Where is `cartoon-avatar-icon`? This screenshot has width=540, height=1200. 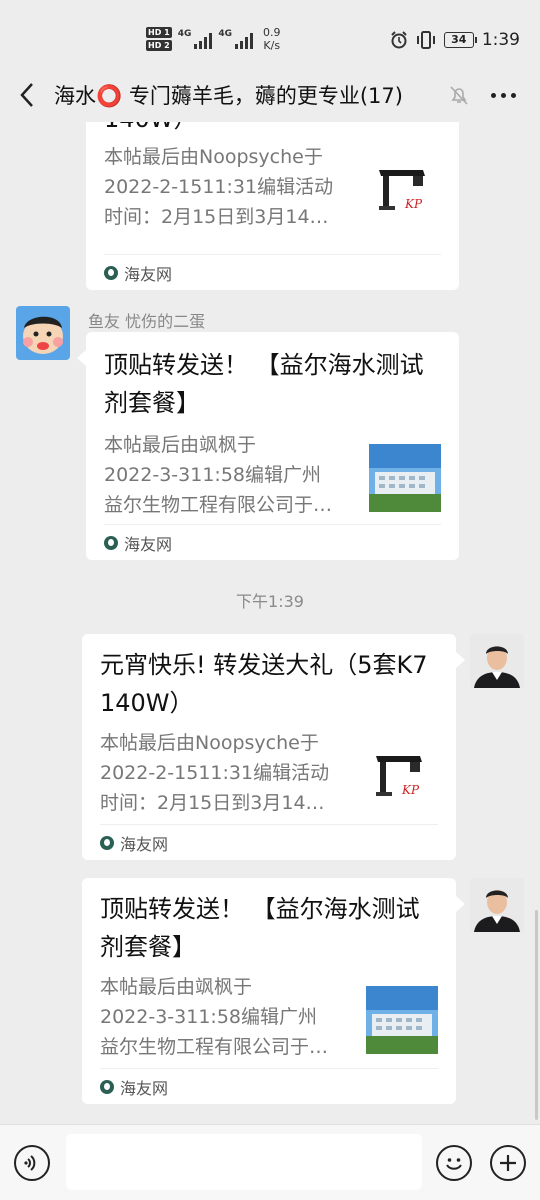
cartoon-avatar-icon is located at coordinates (43, 333).